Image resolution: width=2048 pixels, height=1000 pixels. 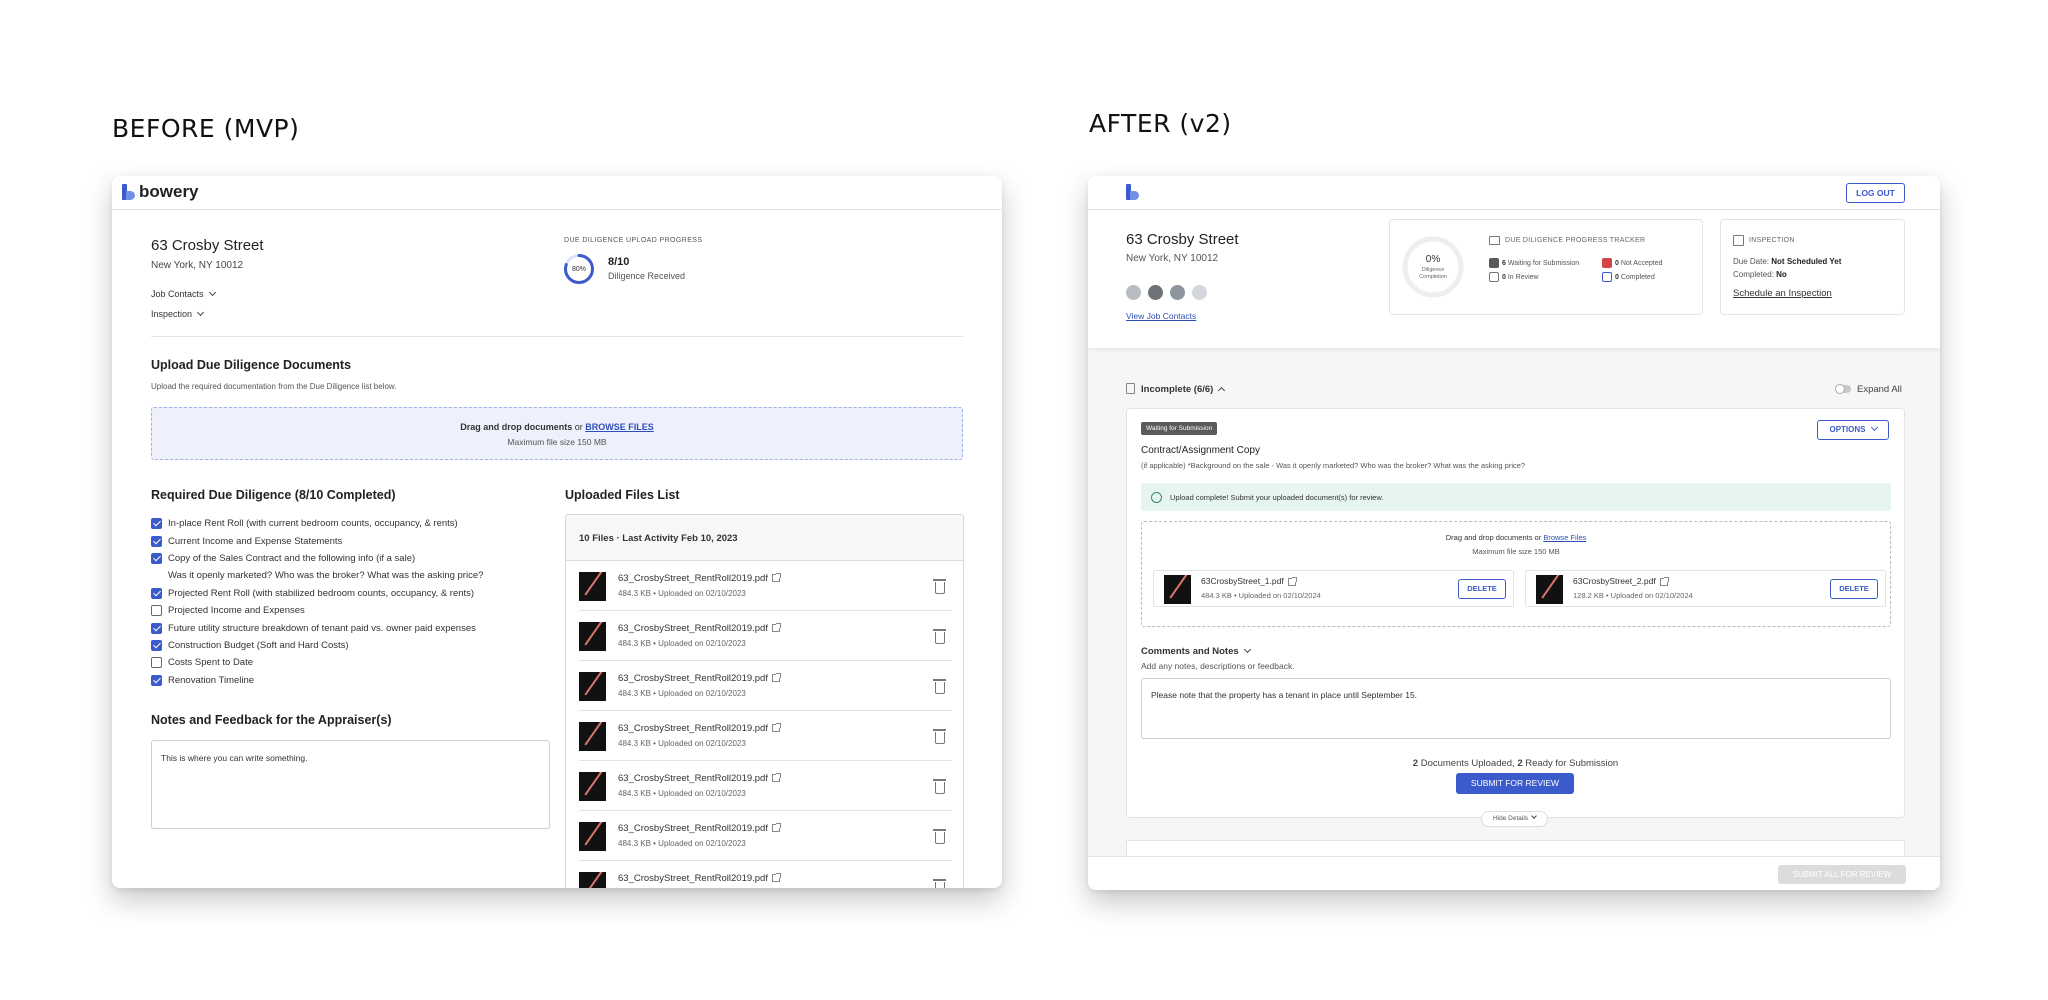 I want to click on options-button: OPTIONS, so click(x=1853, y=430).